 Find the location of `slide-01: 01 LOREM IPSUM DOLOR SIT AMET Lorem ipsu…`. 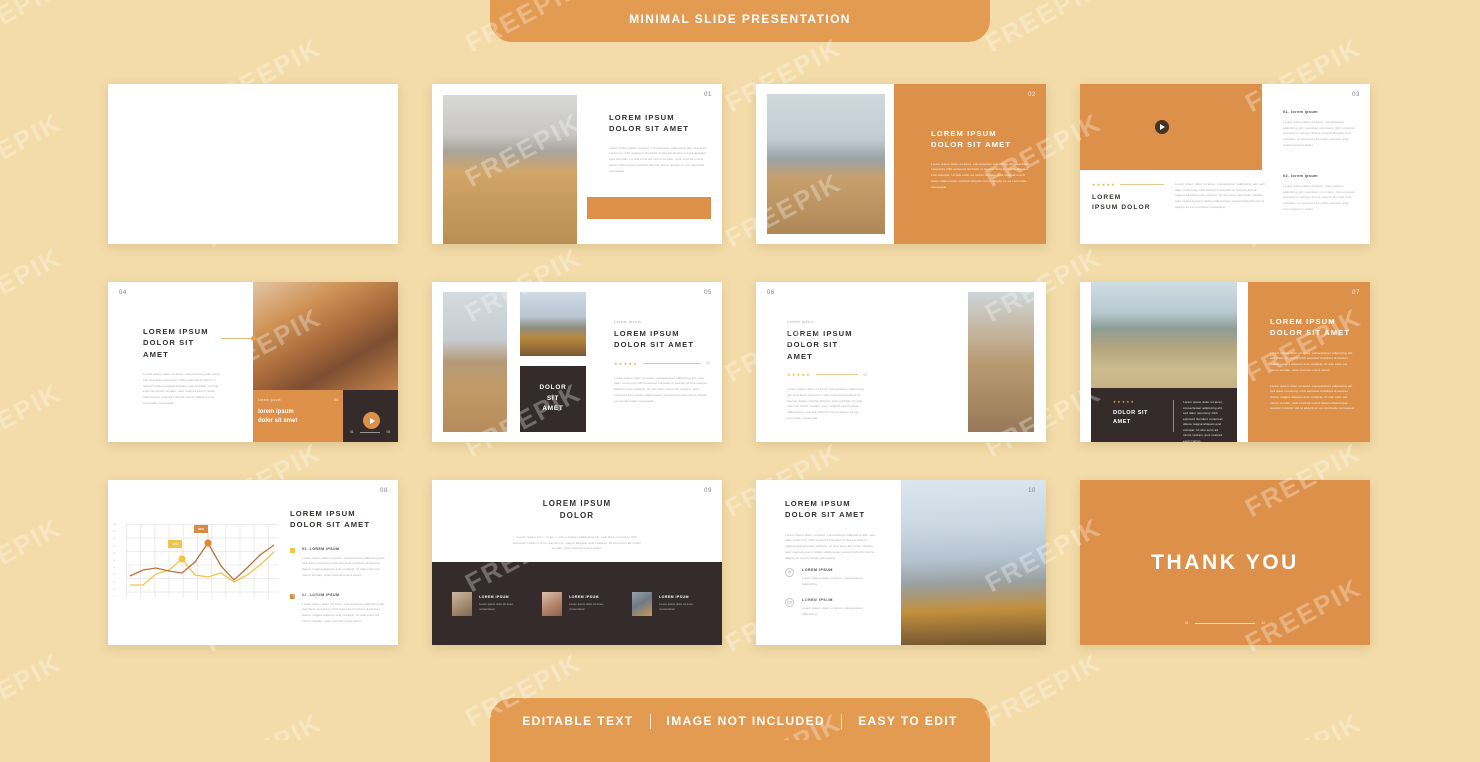

slide-01: 01 LOREM IPSUM DOLOR SIT AMET Lorem ipsu… is located at coordinates (577, 164).